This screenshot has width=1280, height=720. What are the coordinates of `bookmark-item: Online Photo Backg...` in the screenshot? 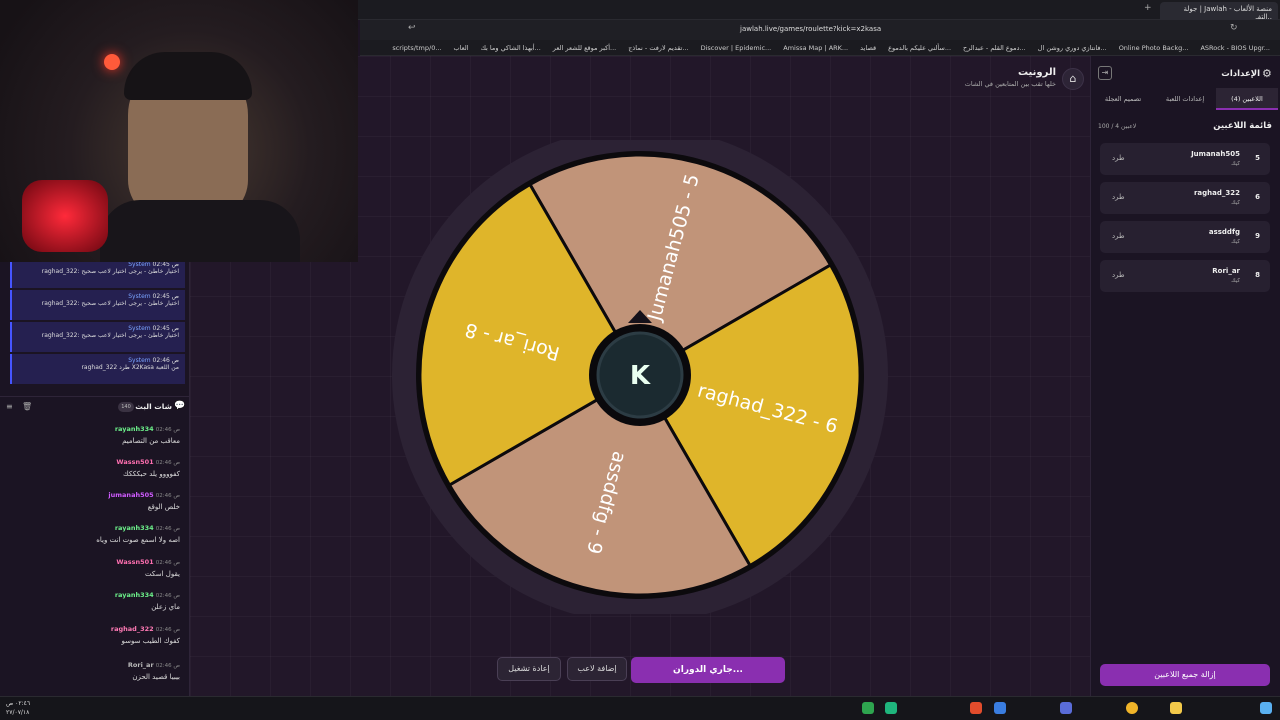 It's located at (1154, 48).